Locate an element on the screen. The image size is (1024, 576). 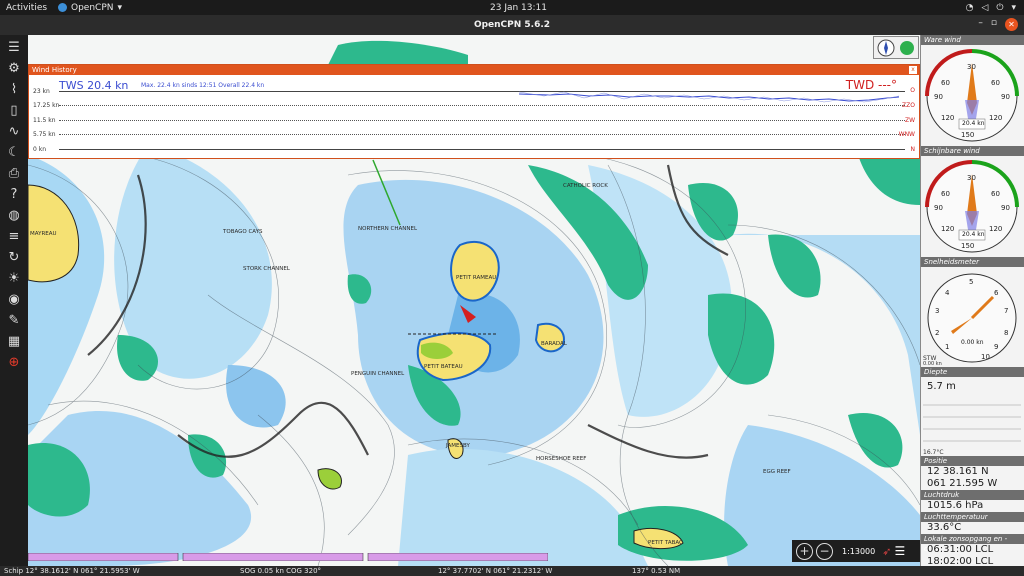
air-temp-caption: Luchttemperatuur is located at coordinates (972, 517).